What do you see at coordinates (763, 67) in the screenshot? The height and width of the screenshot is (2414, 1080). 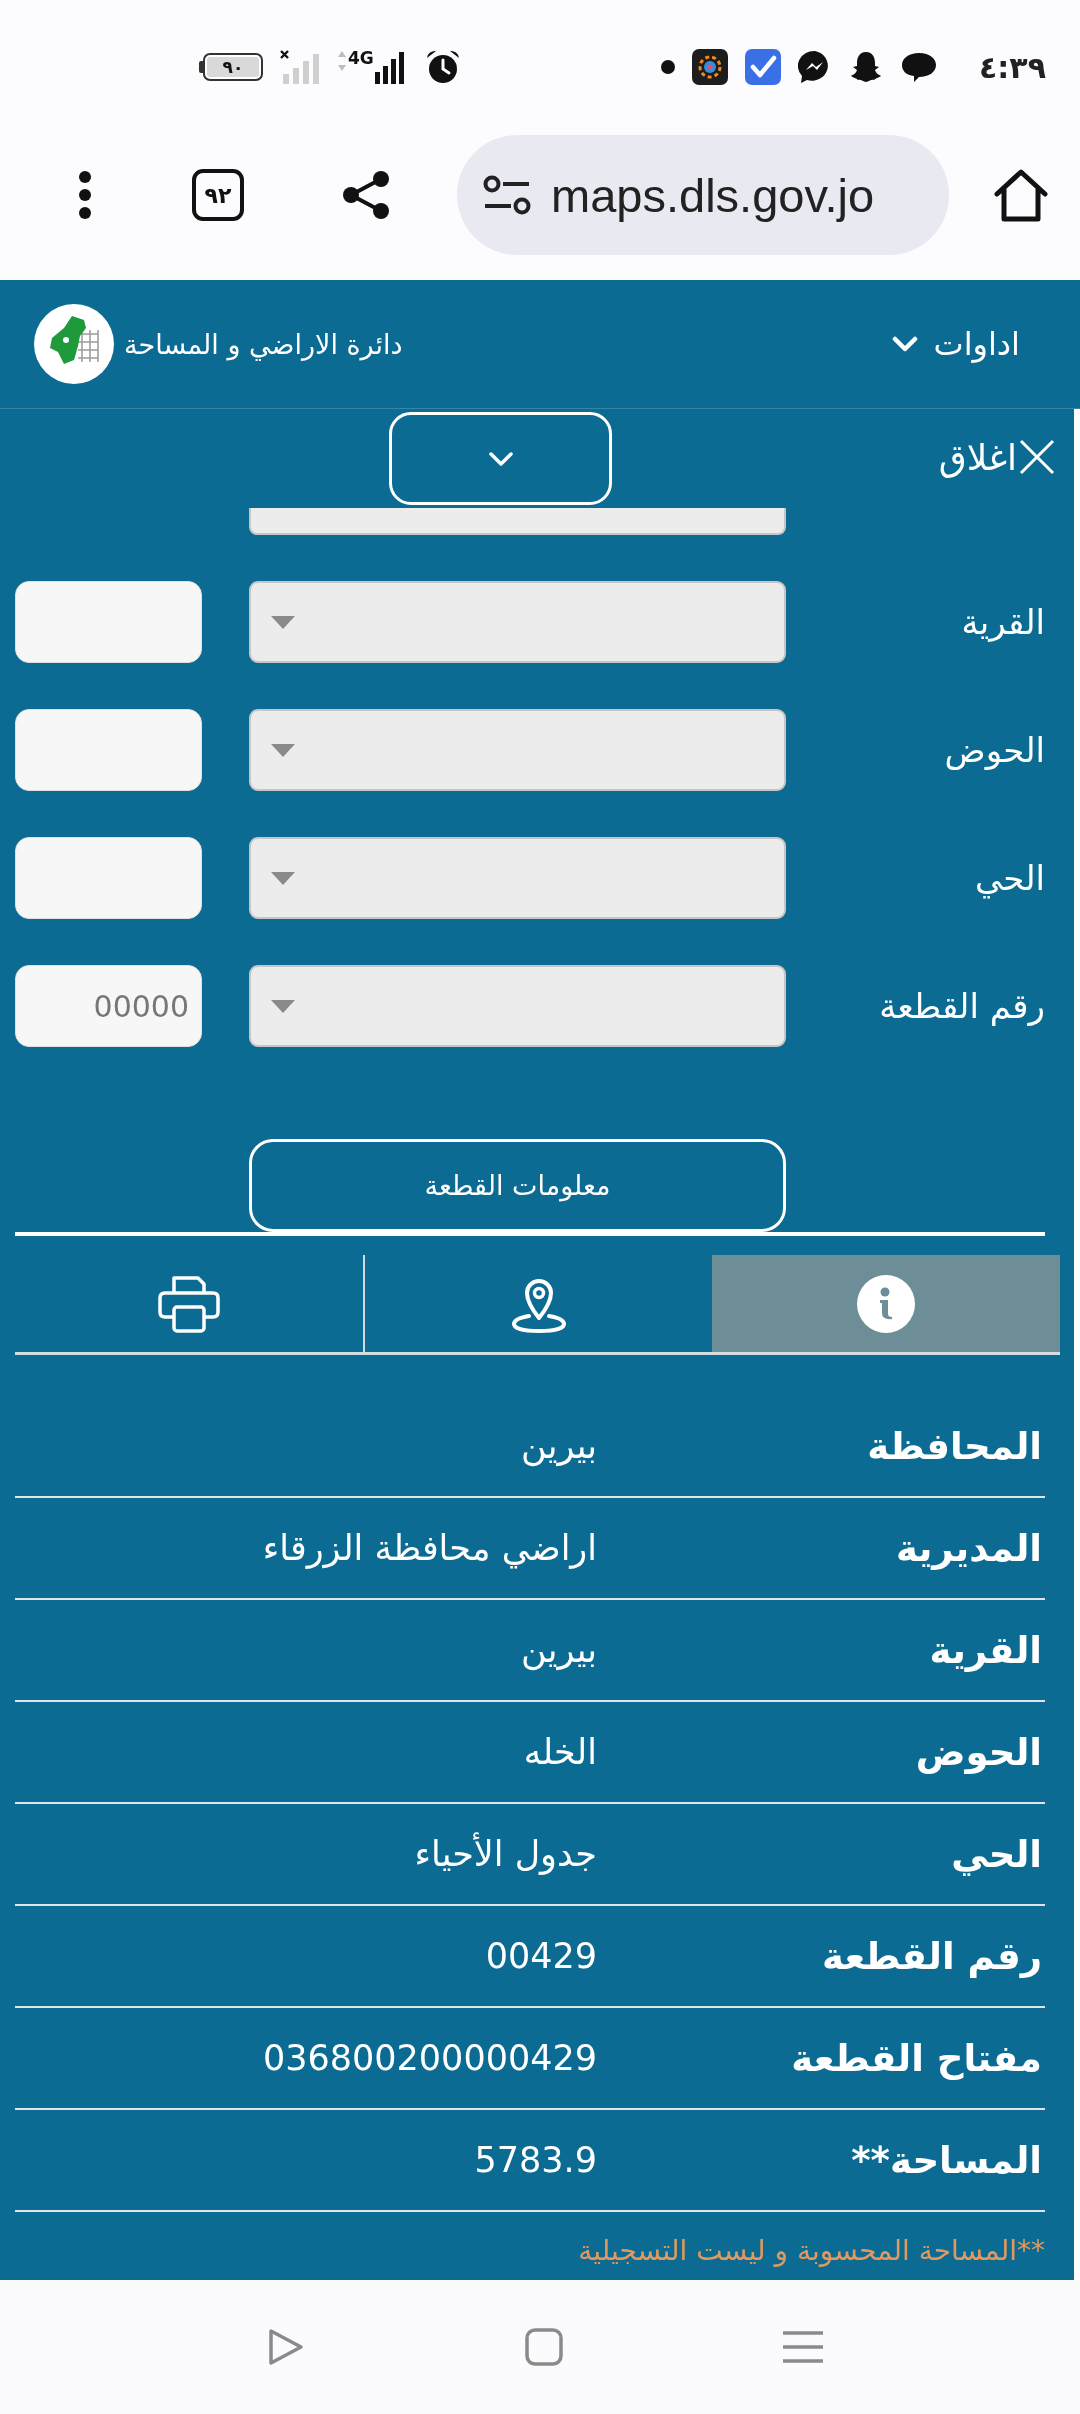 I see `tick-app-icon` at bounding box center [763, 67].